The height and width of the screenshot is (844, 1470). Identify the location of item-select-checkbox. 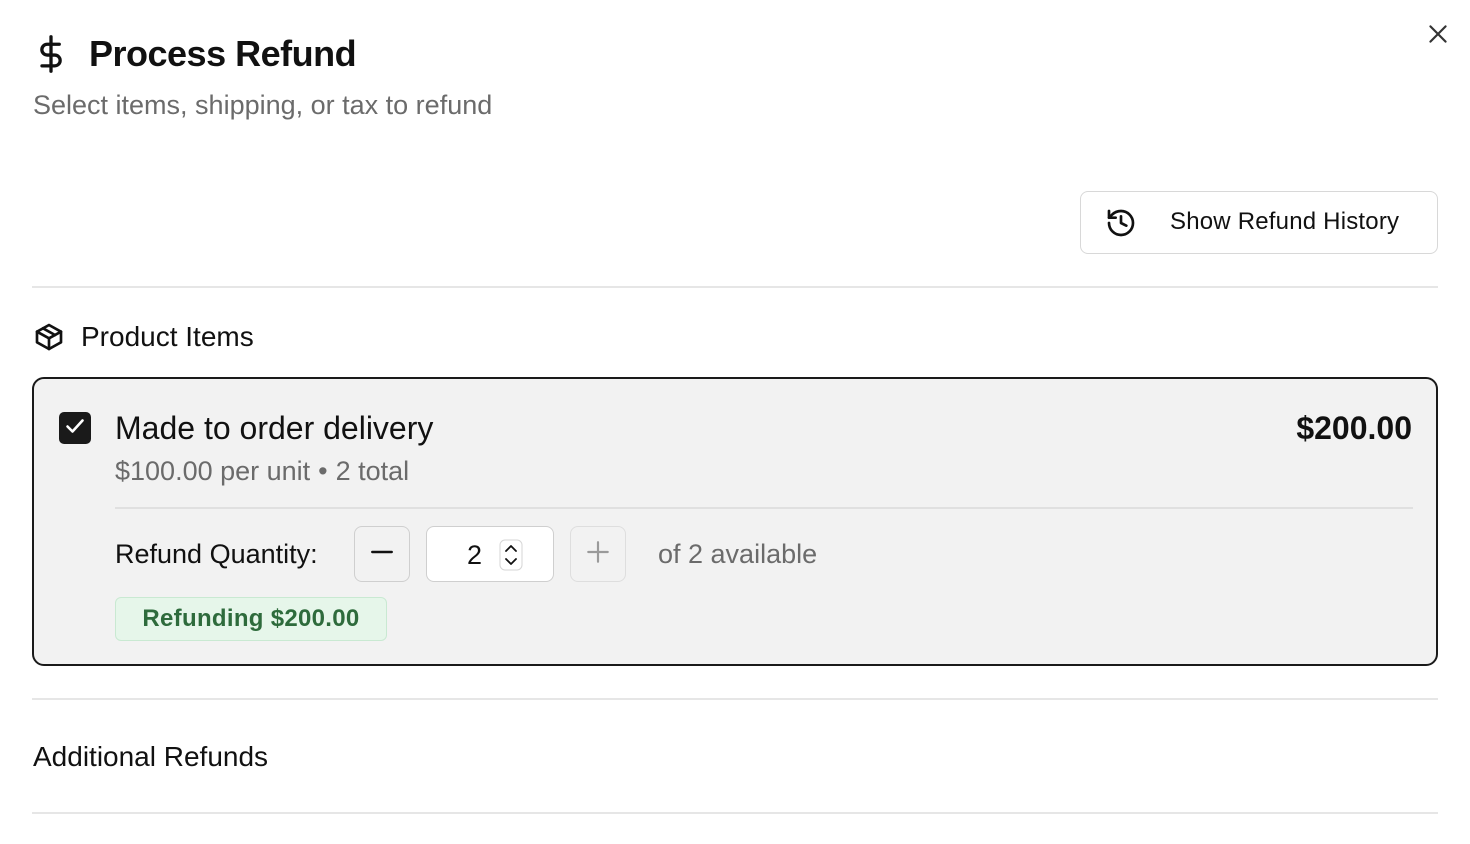
(75, 428).